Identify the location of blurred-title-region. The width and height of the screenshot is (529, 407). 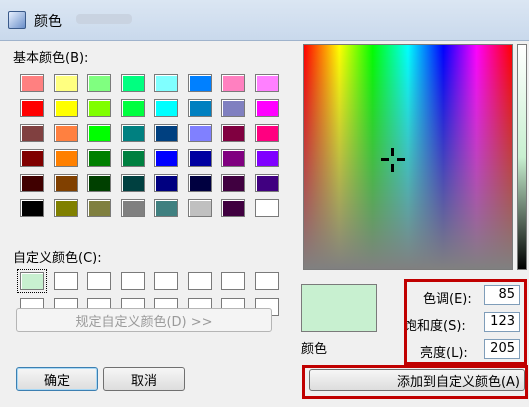
(104, 19).